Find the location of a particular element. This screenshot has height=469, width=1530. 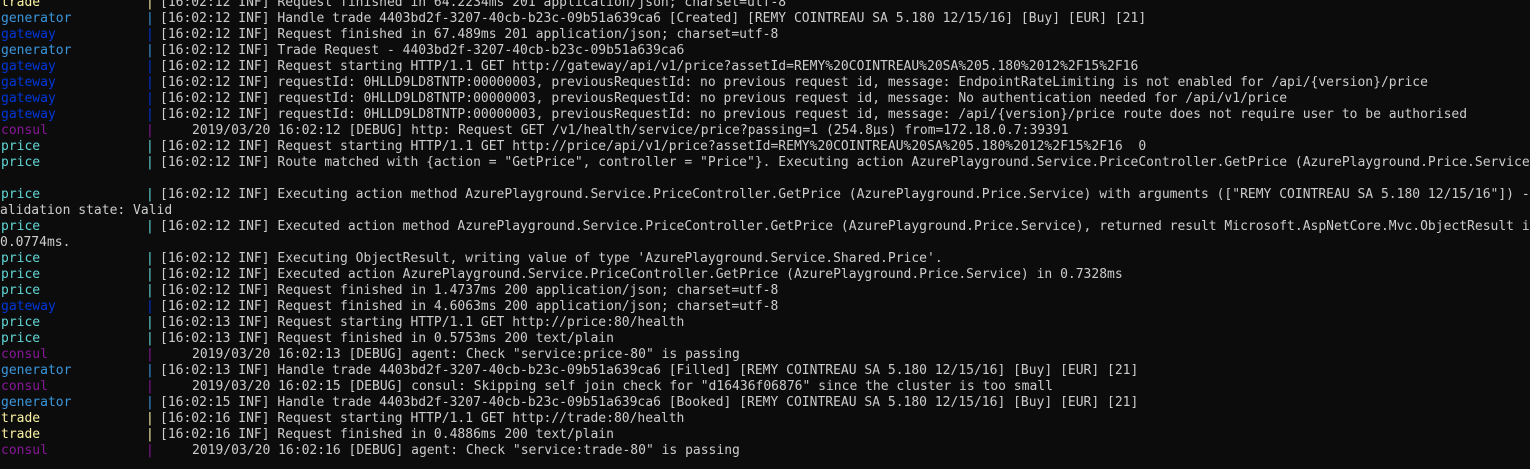

log-line: 0.0774ms. is located at coordinates (765, 243).